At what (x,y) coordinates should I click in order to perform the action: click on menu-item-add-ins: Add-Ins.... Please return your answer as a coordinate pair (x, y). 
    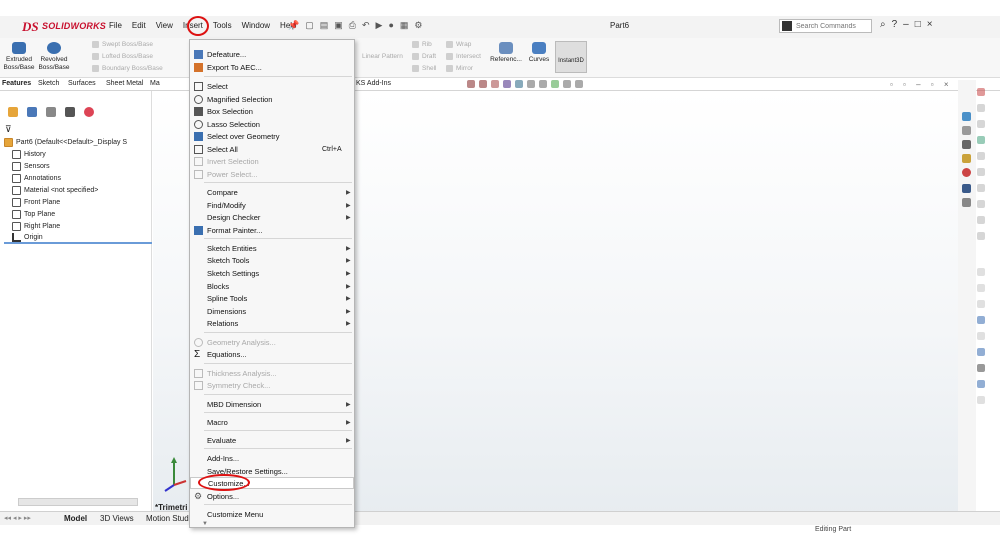
    Looking at the image, I should click on (272, 458).